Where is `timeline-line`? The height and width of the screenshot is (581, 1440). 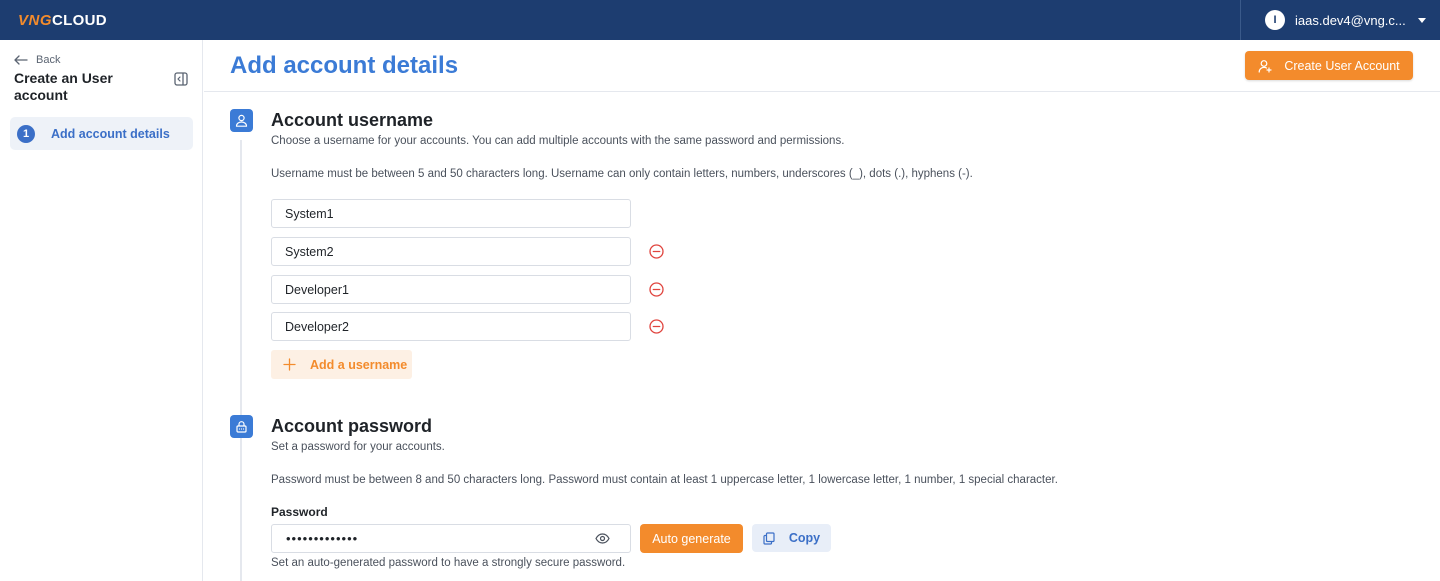 timeline-line is located at coordinates (241, 360).